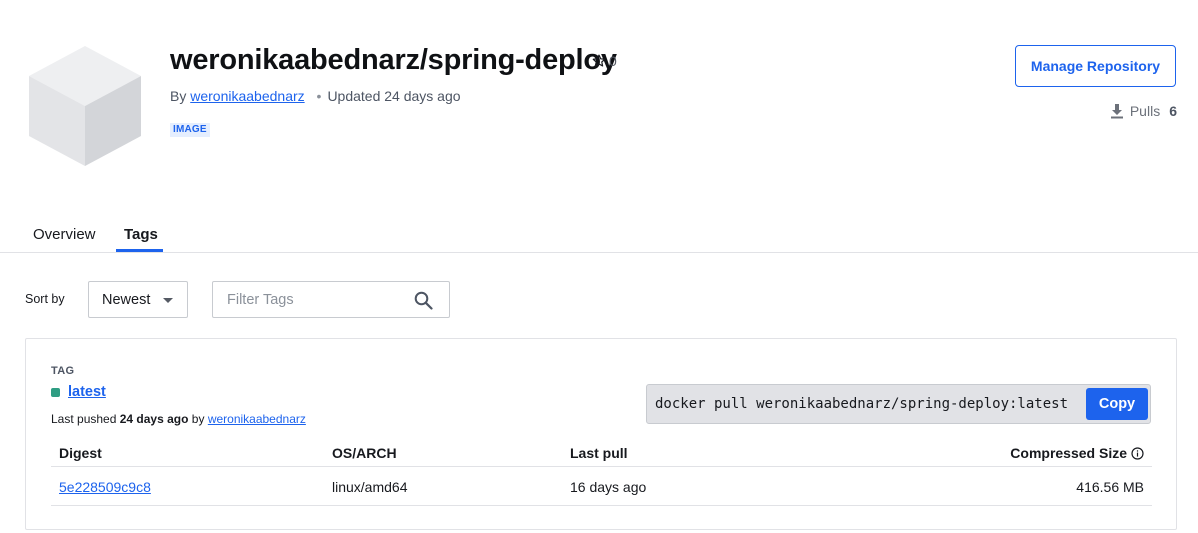  I want to click on pushed-prefix: Last pushed, so click(84, 419).